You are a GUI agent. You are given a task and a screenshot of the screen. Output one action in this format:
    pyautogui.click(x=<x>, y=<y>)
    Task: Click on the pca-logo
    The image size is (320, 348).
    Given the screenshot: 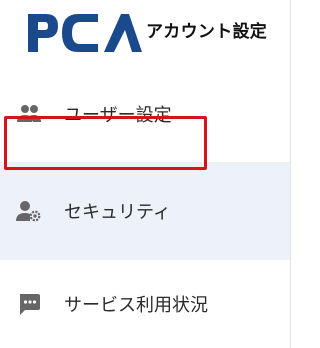 What is the action you would take?
    pyautogui.click(x=85, y=33)
    